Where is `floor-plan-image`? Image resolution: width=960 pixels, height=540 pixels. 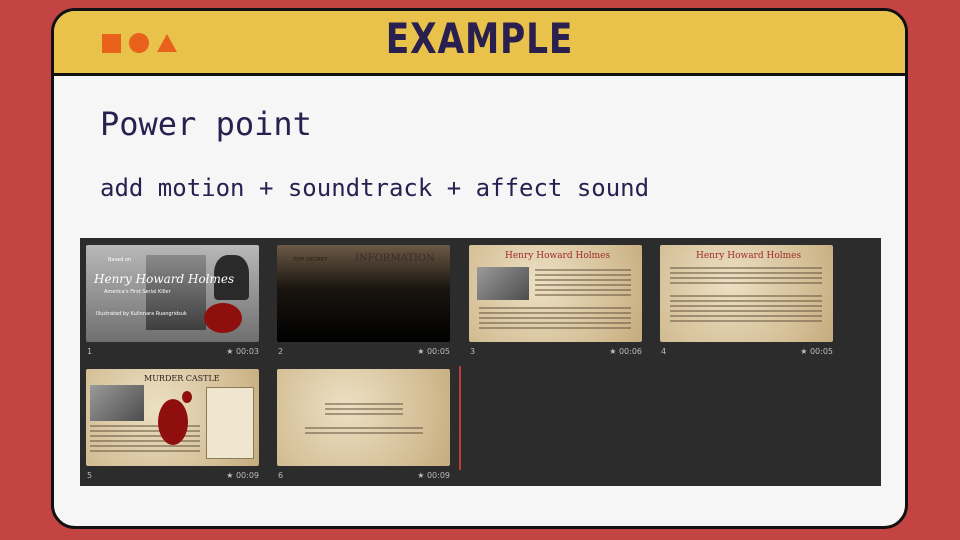
floor-plan-image is located at coordinates (230, 423).